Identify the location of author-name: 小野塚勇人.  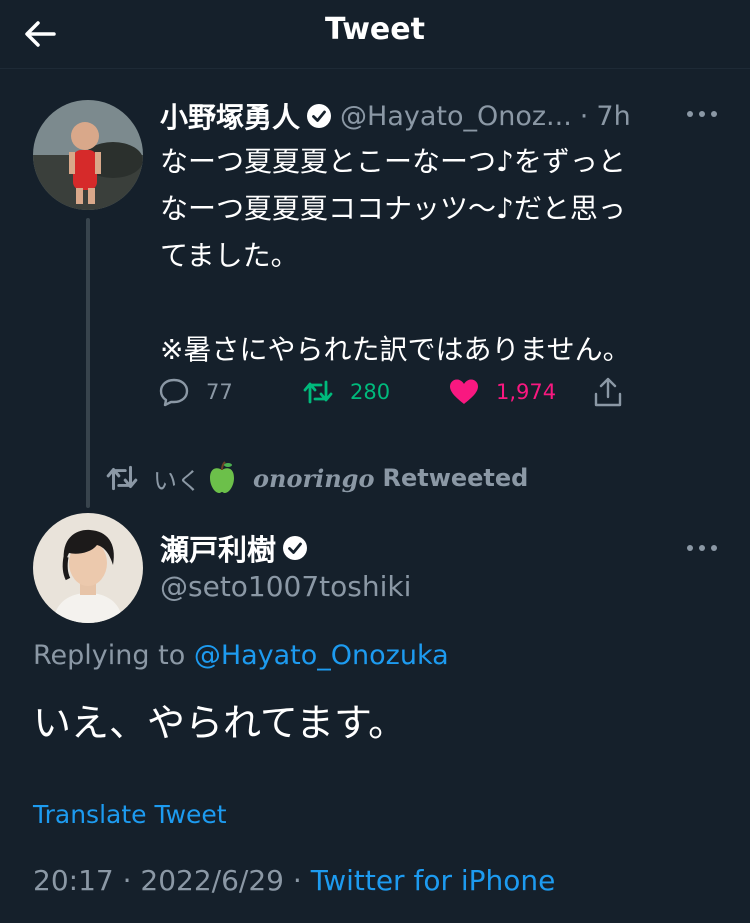
(230, 116).